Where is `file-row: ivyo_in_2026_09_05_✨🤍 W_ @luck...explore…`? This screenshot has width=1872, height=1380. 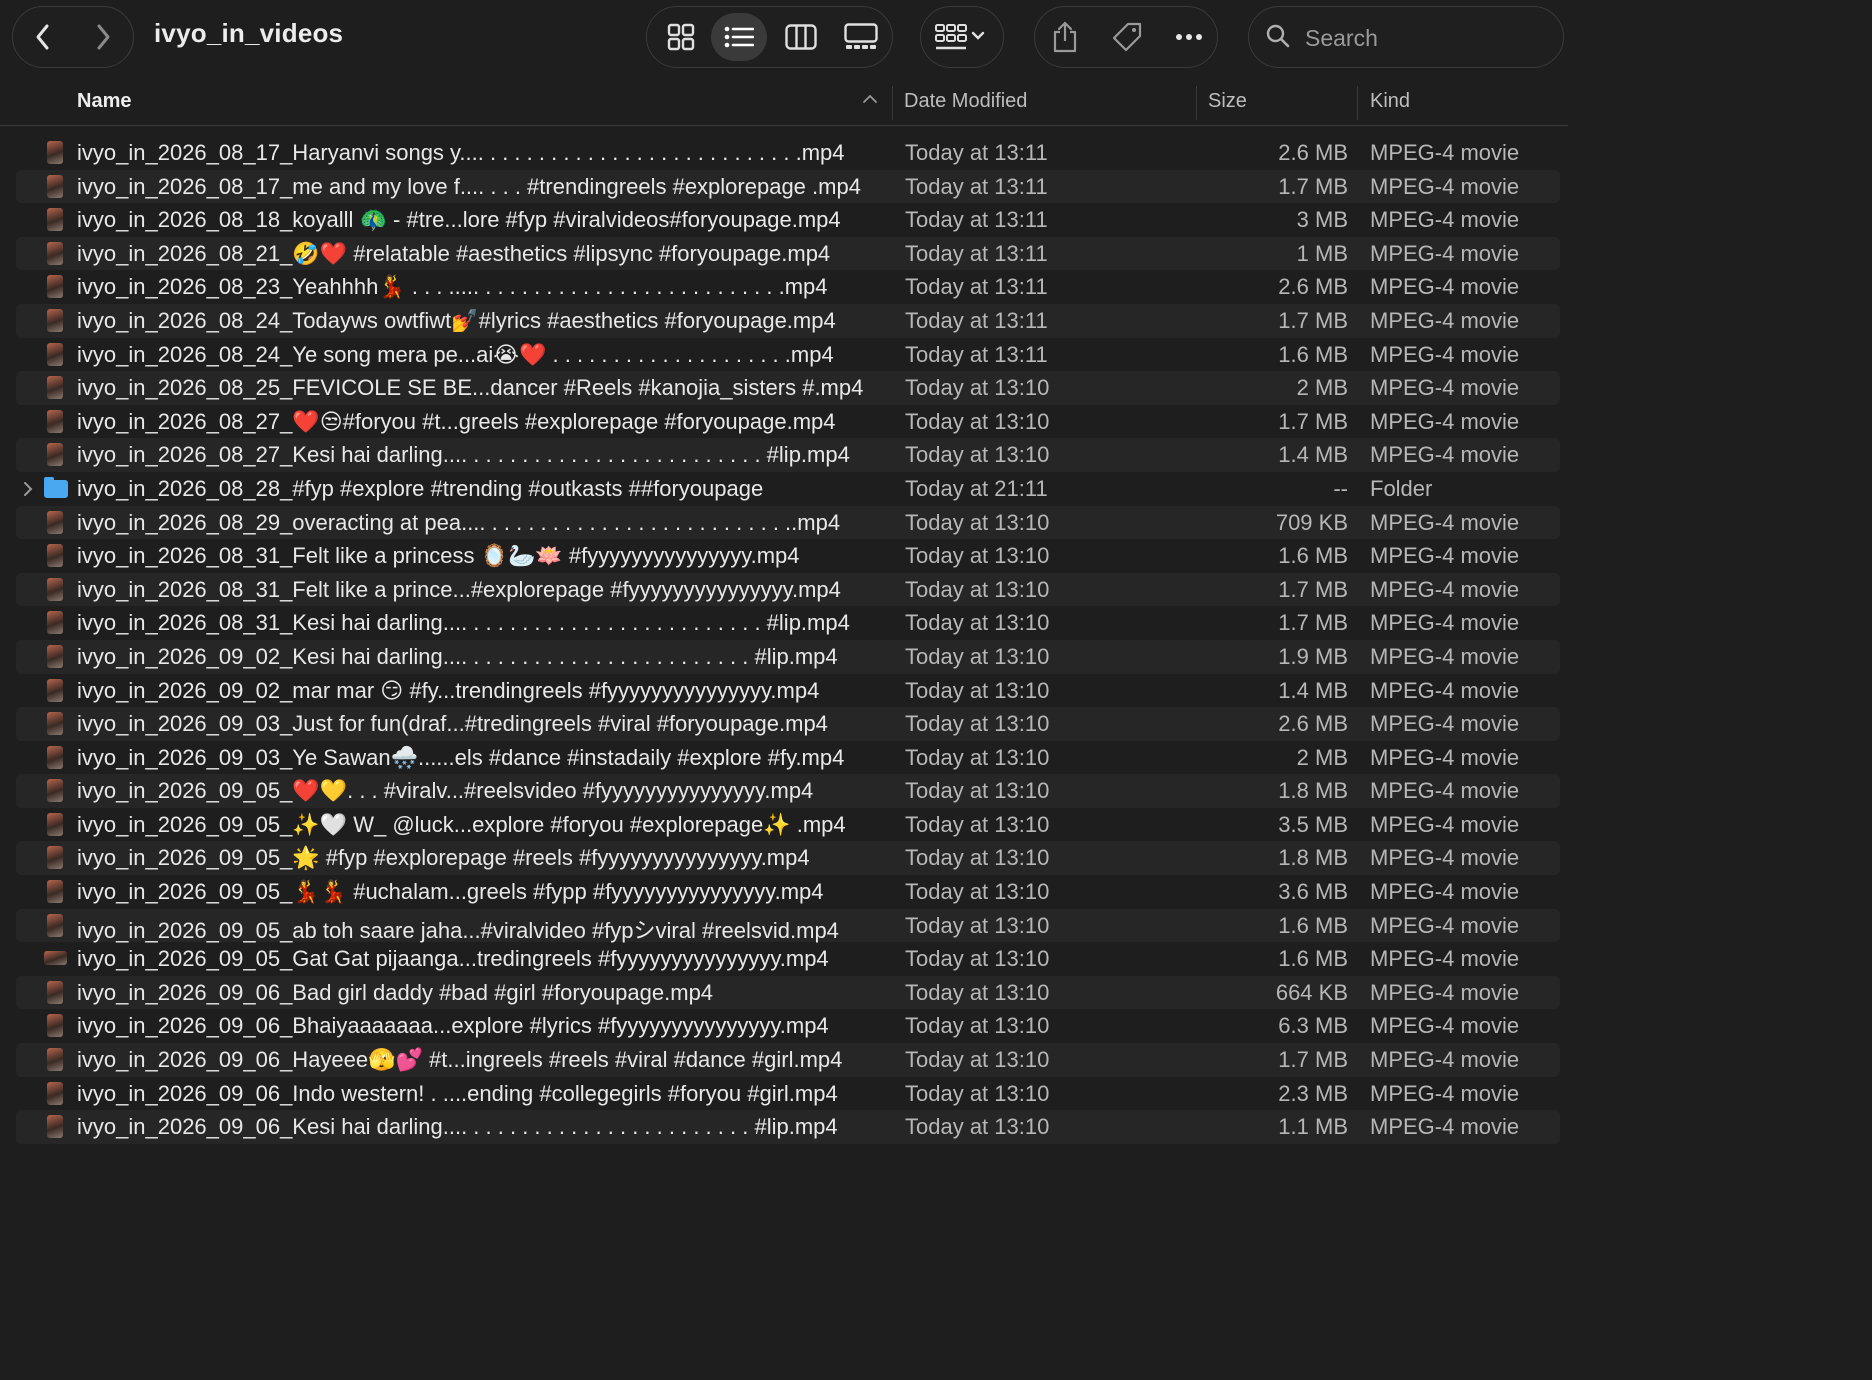 file-row: ivyo_in_2026_09_05_✨🤍 W_ @luck...explore… is located at coordinates (784, 825).